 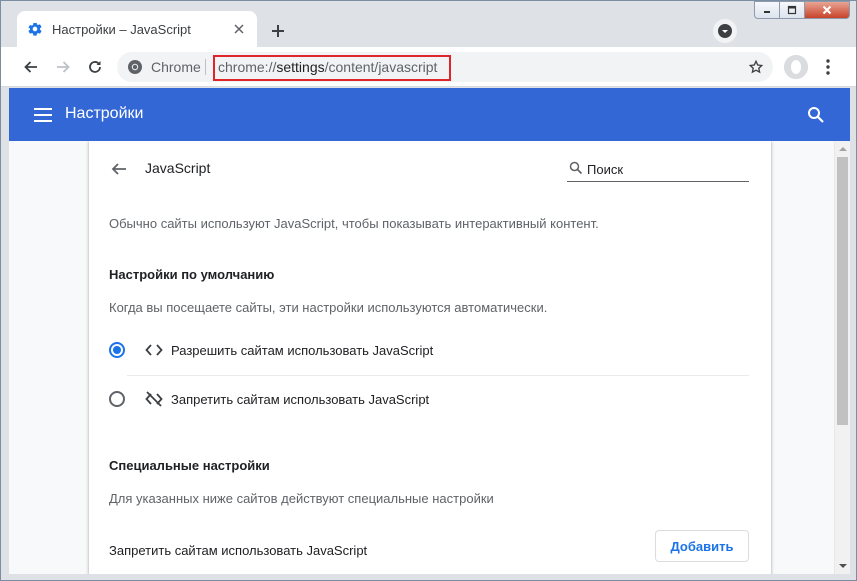 I want to click on site-label: Chrome, so click(x=176, y=67).